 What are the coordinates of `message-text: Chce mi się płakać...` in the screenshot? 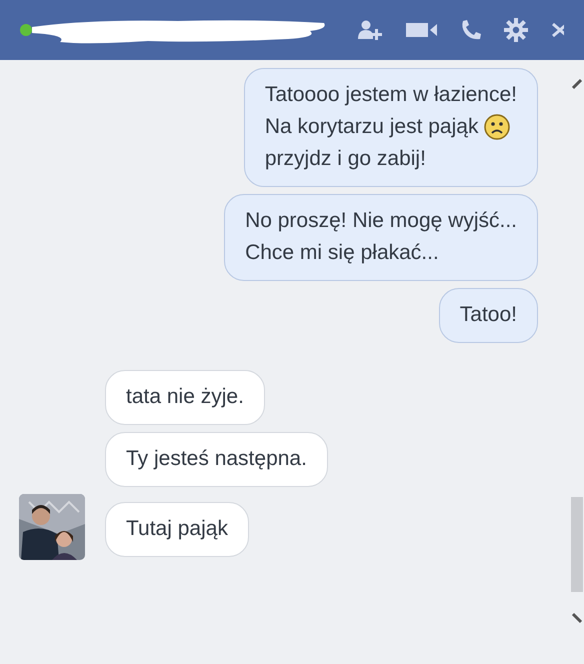 It's located at (342, 253).